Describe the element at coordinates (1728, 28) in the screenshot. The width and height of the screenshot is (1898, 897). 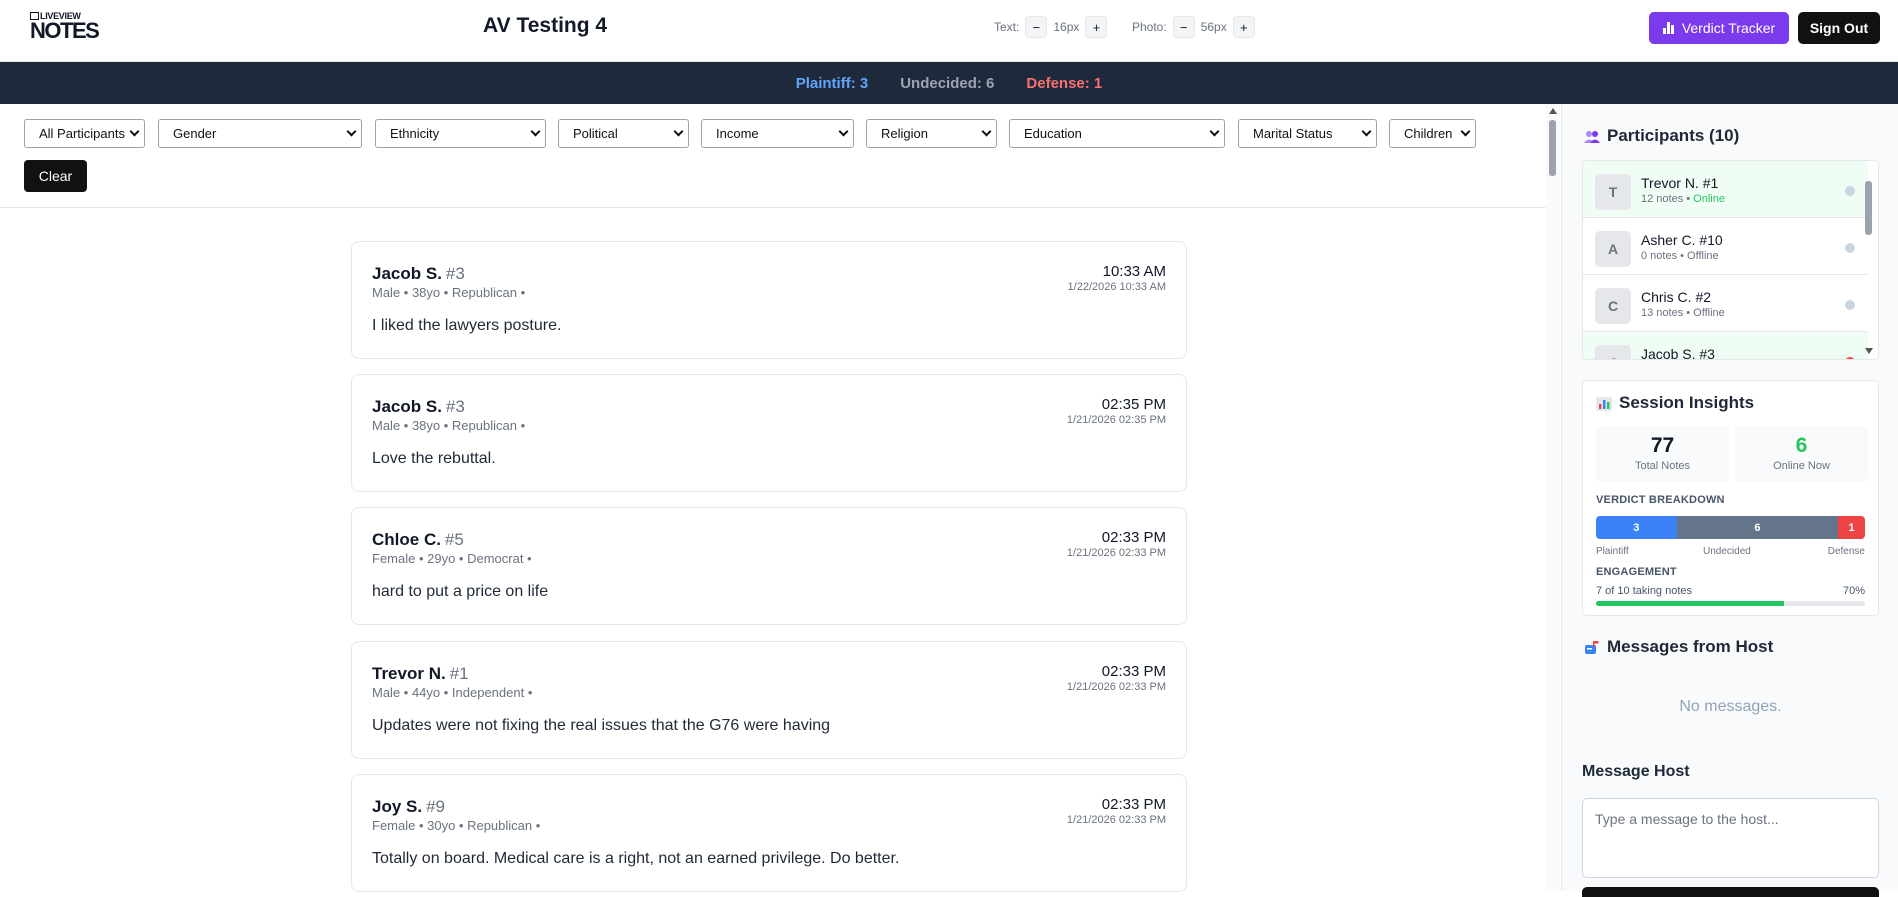
I see `verdict-tracker-label: Verdict Tracker` at that location.